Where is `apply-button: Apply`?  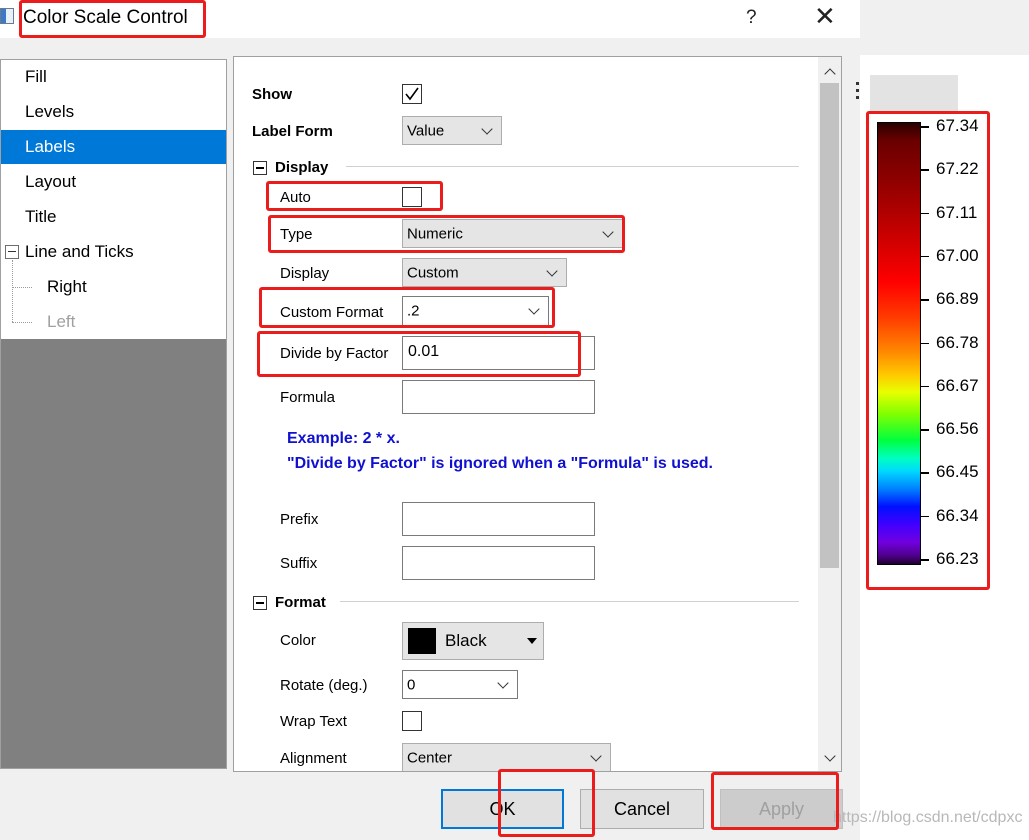
apply-button: Apply is located at coordinates (781, 809).